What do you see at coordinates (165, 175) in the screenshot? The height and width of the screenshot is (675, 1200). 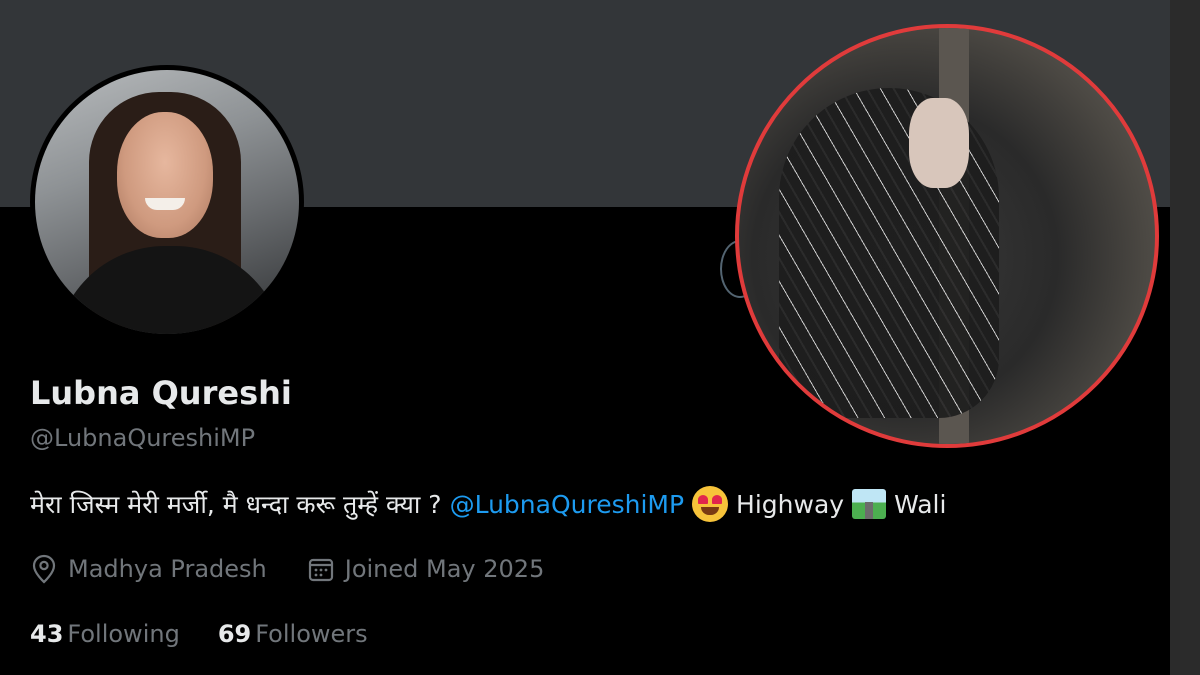 I see `avatar-face` at bounding box center [165, 175].